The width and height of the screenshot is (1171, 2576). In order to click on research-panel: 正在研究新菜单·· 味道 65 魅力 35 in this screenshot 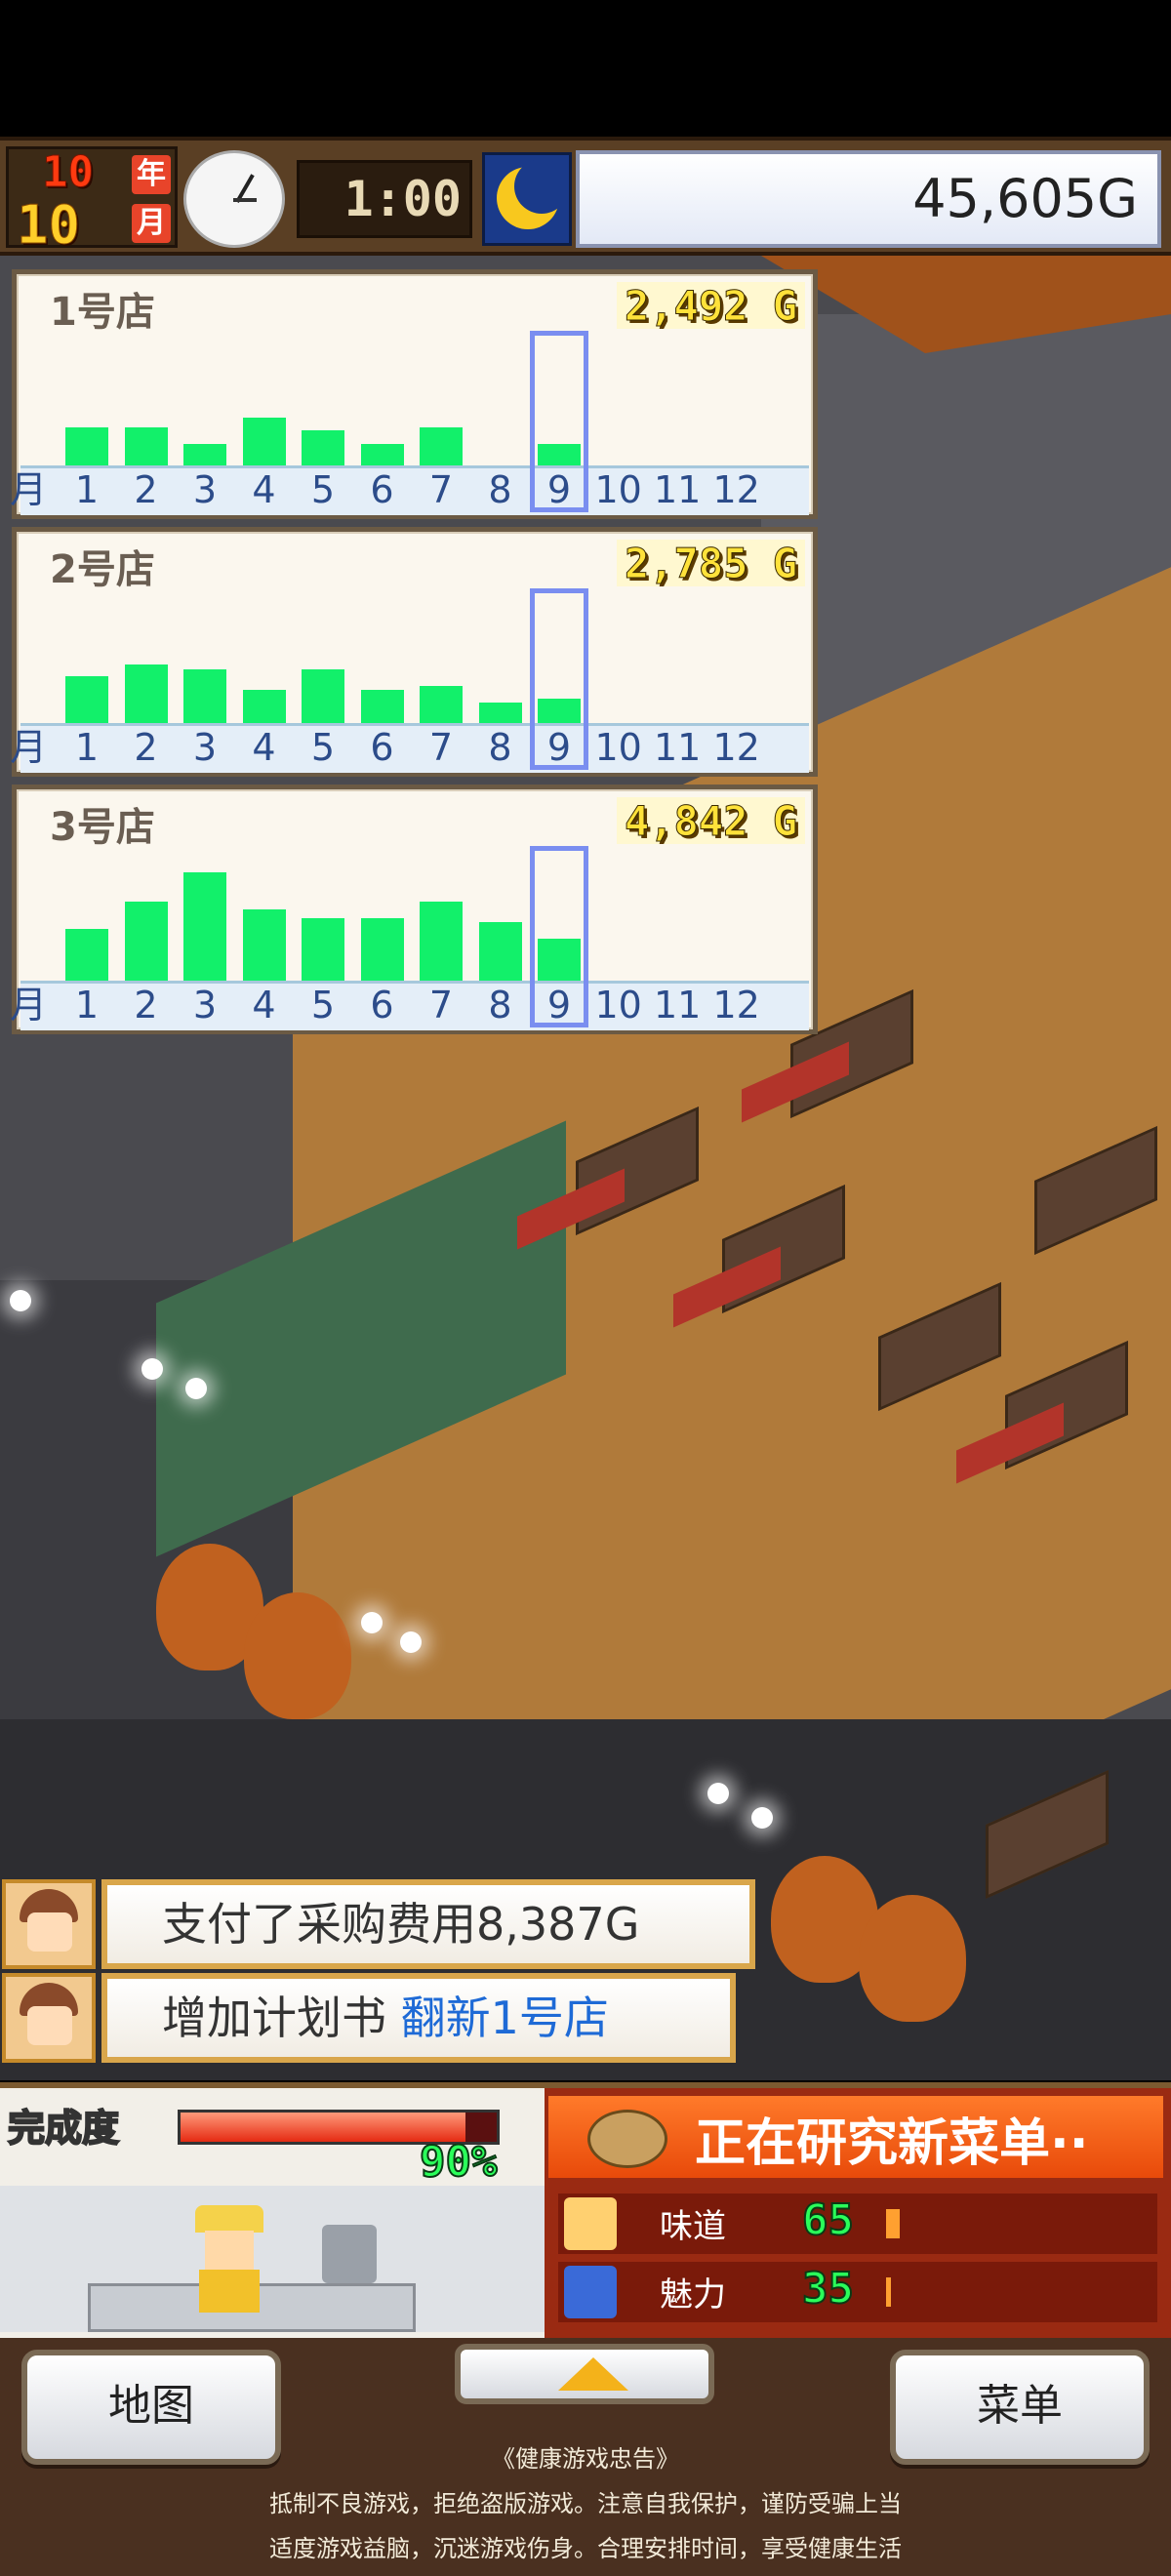, I will do `click(858, 2210)`.